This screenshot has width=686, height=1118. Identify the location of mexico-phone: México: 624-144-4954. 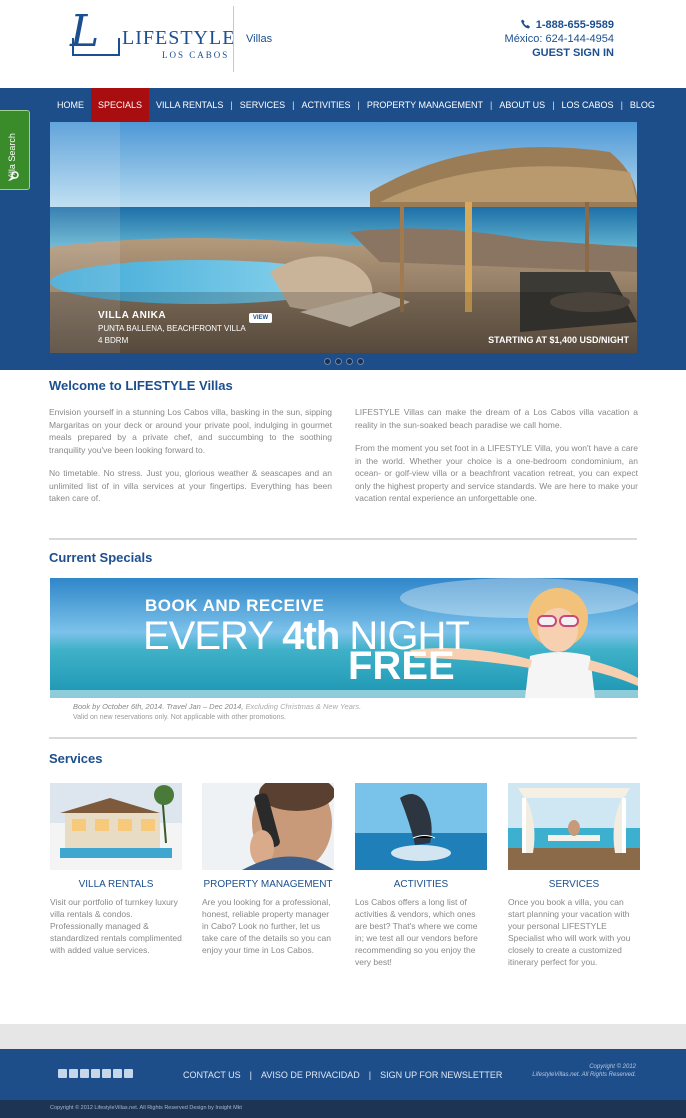
(559, 39).